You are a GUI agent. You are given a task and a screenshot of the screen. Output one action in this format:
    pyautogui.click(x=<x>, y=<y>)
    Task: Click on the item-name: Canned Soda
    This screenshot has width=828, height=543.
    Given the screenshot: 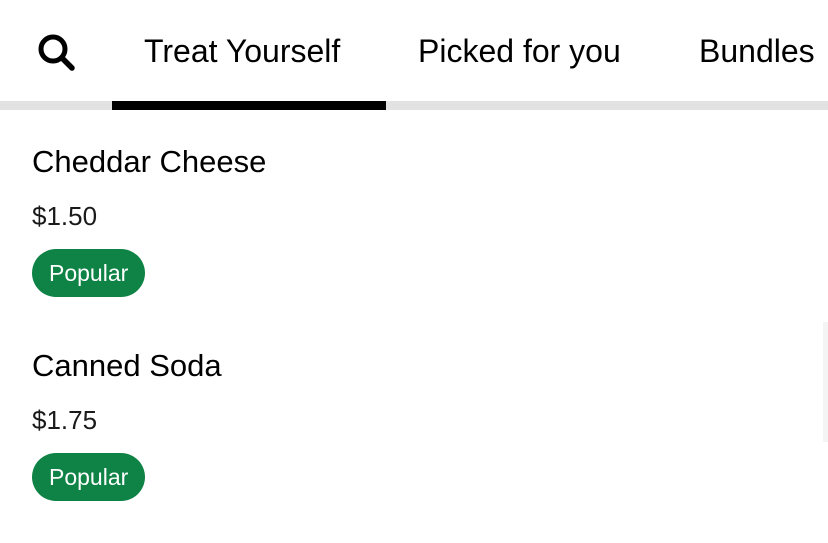 What is the action you would take?
    pyautogui.click(x=127, y=365)
    